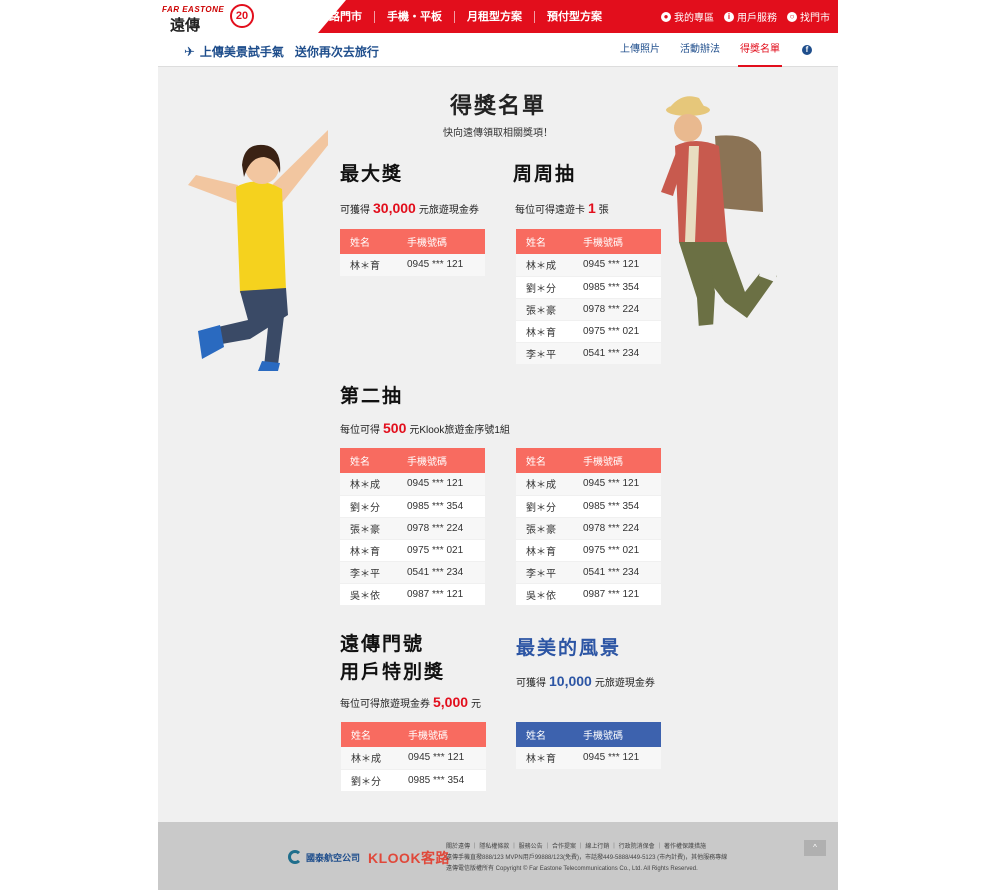  What do you see at coordinates (411, 702) in the screenshot?
I see `special-prize-desc: 每位可得旅遊現金券 5,000 元` at bounding box center [411, 702].